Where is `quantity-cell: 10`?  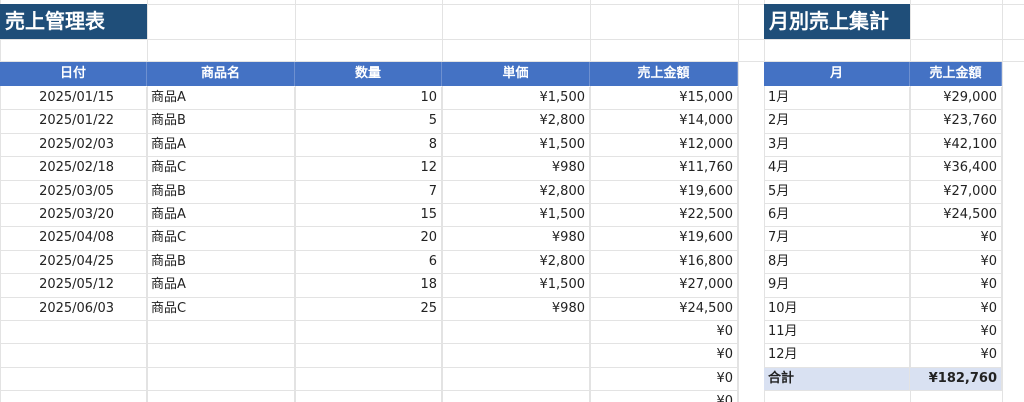 quantity-cell: 10 is located at coordinates (368, 99).